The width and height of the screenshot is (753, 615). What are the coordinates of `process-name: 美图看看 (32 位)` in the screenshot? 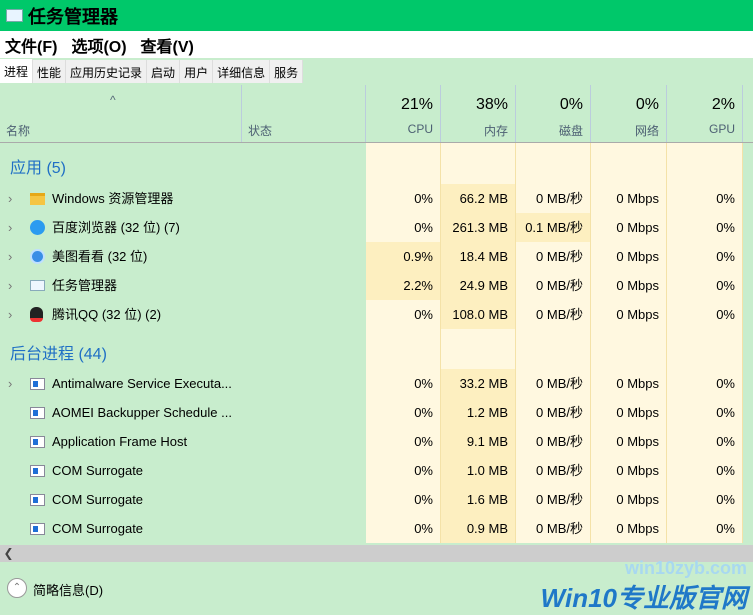 It's located at (100, 256).